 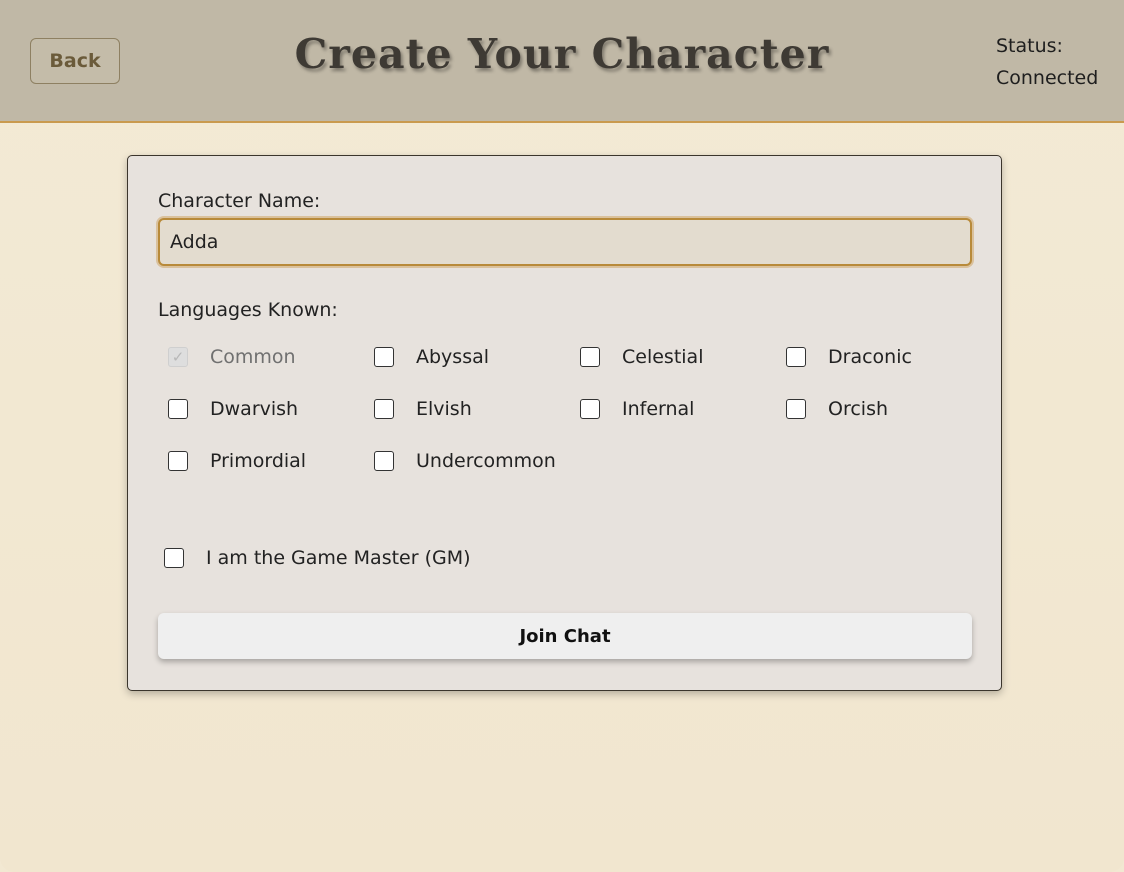 I want to click on checkbox-abyssal, so click(x=384, y=357).